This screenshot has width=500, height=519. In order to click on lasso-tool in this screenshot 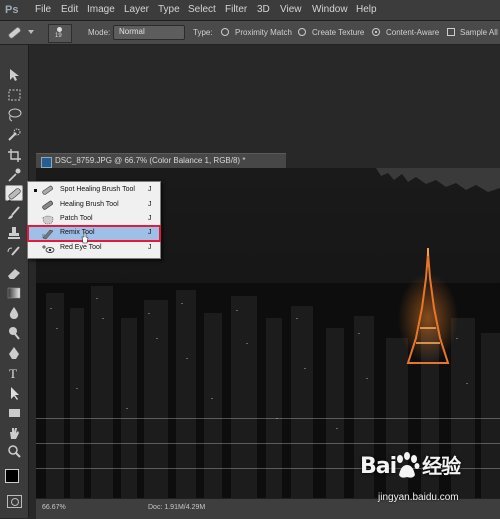, I will do `click(14, 115)`.